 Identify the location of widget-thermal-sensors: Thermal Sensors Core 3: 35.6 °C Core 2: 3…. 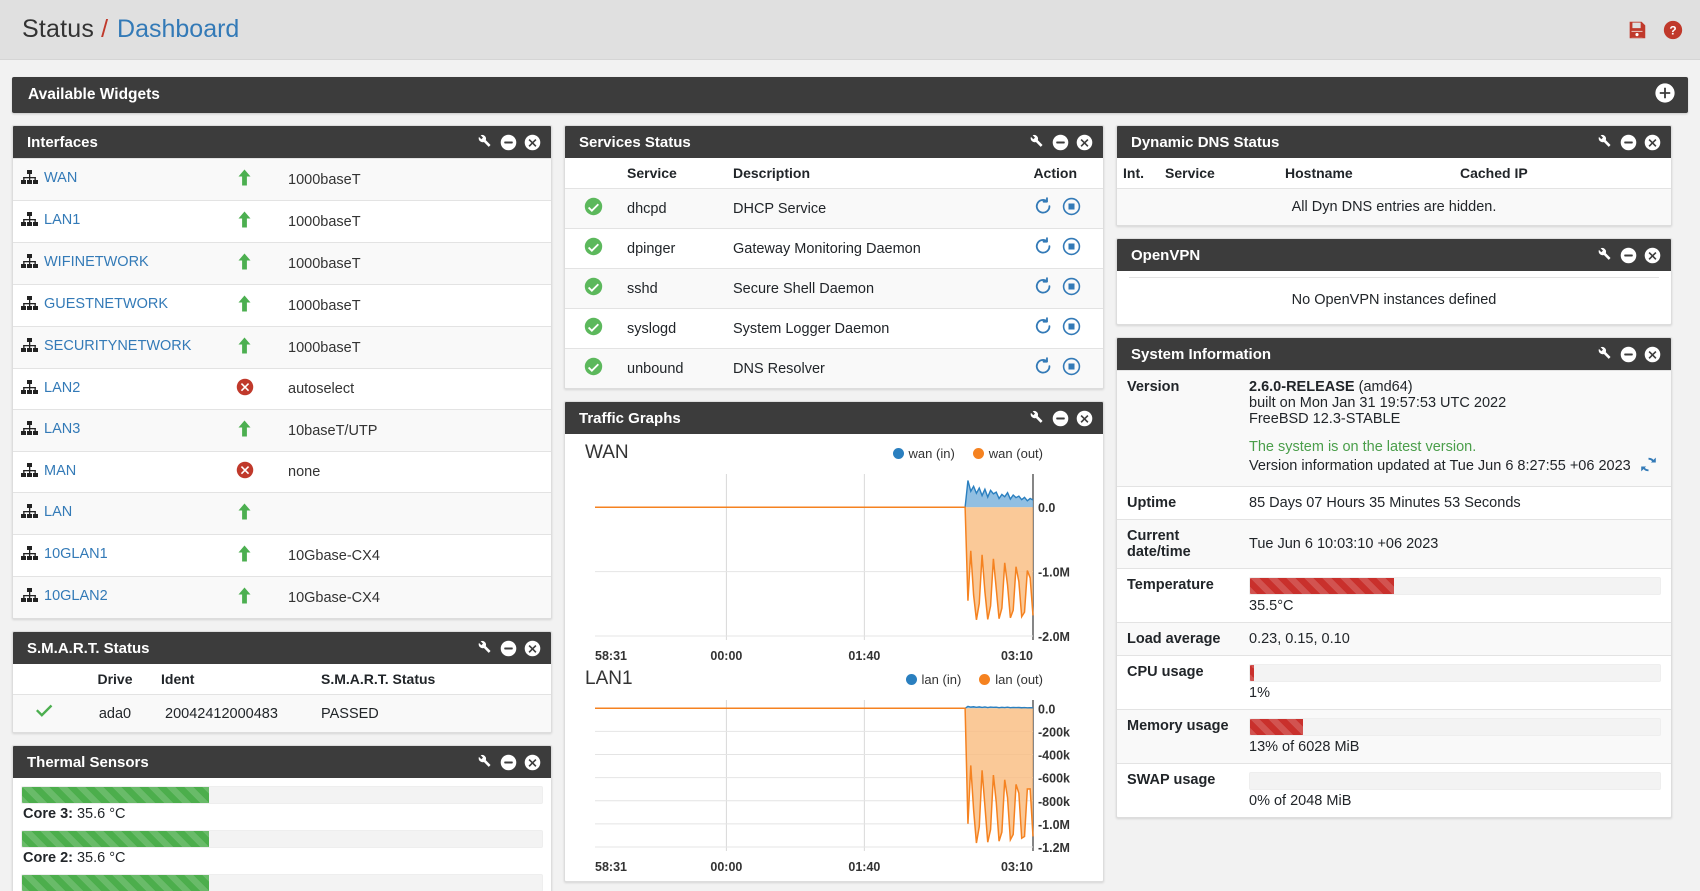
(282, 818).